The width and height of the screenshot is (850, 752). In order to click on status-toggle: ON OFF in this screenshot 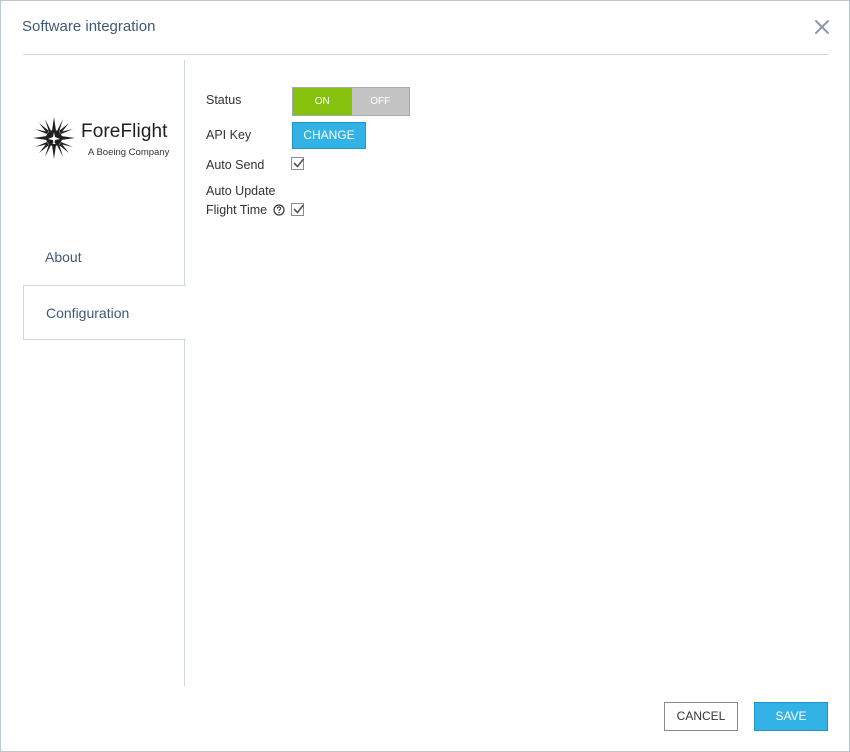, I will do `click(351, 101)`.